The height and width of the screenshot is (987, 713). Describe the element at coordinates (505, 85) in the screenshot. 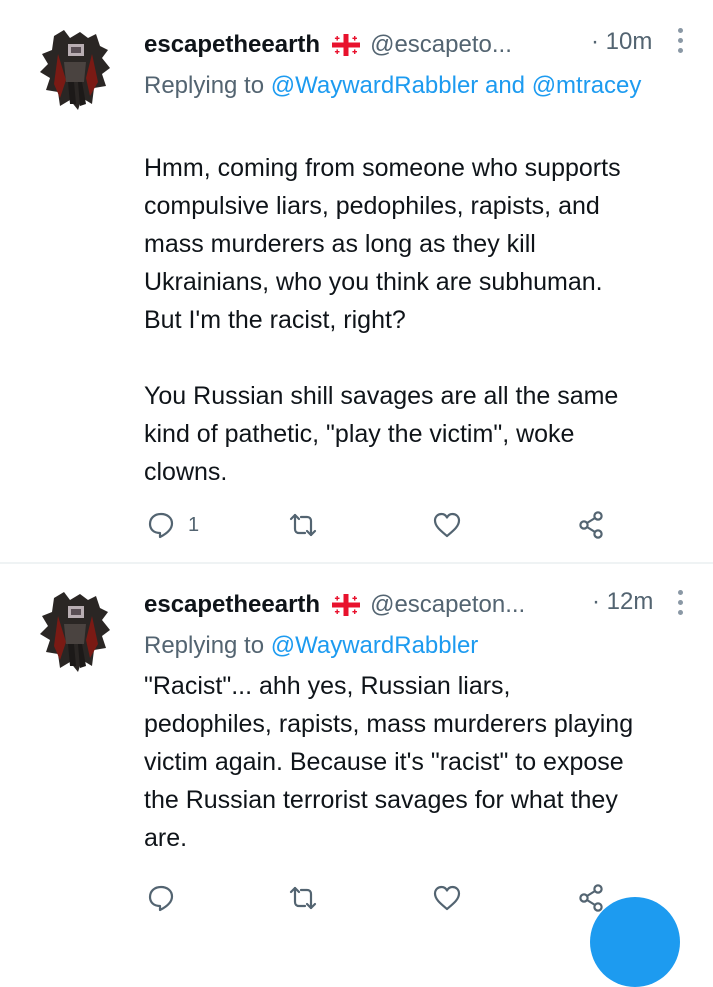

I see `reply-and: and` at that location.